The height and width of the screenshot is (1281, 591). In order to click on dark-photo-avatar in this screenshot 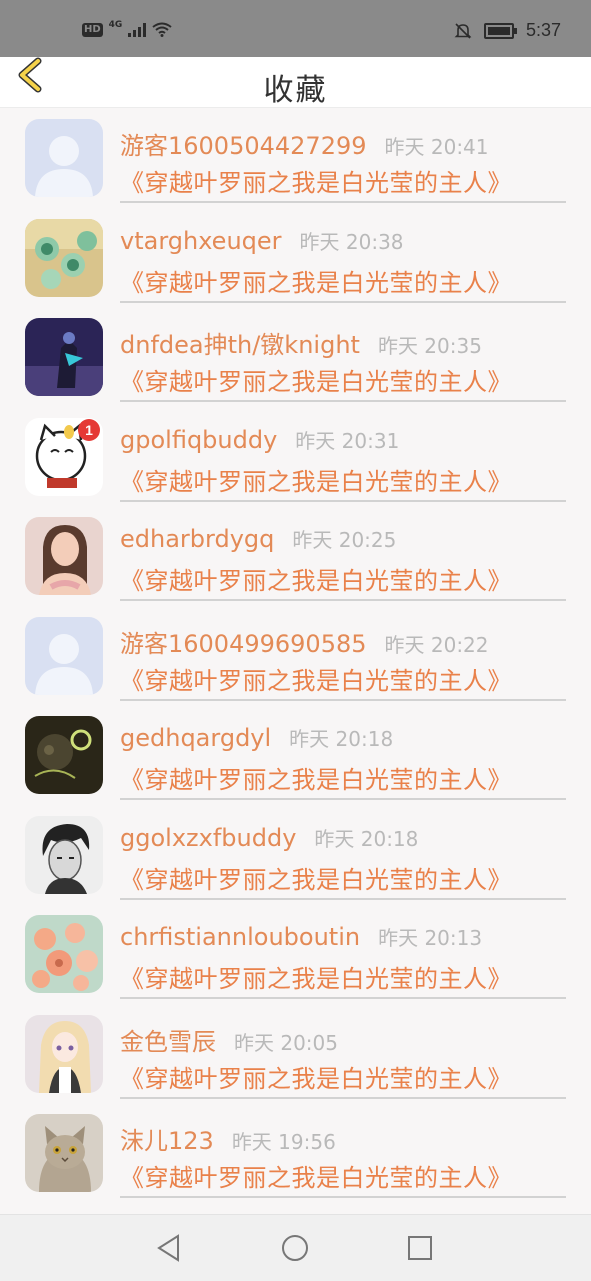, I will do `click(64, 755)`.